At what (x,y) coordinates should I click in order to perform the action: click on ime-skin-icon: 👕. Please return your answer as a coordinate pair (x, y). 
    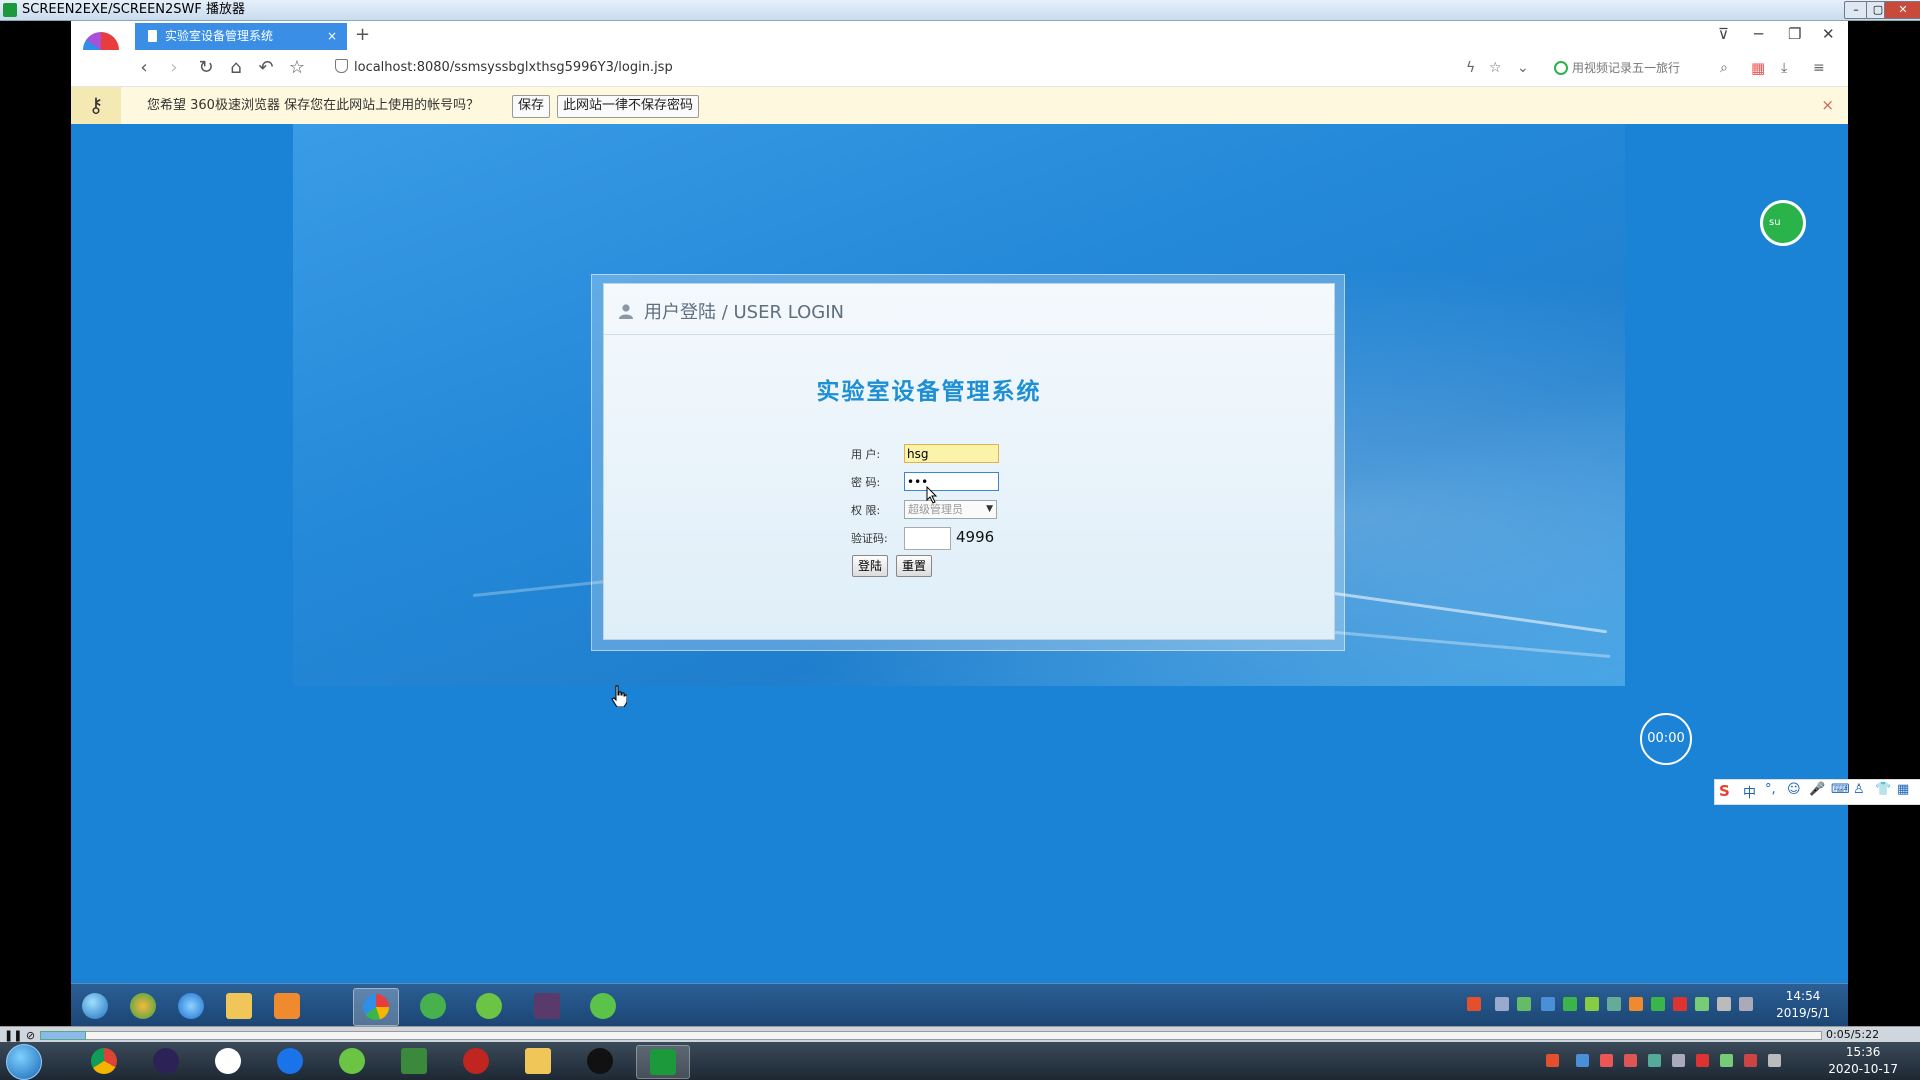
    Looking at the image, I should click on (1883, 789).